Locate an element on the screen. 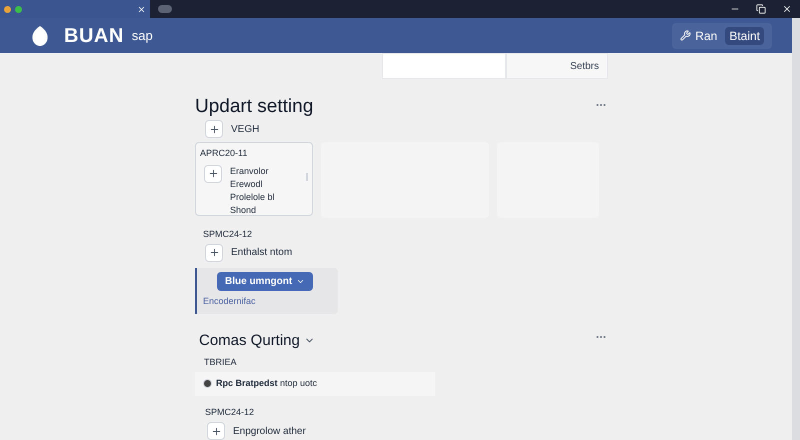 The image size is (800, 440). card-line: Erewodl is located at coordinates (247, 184).